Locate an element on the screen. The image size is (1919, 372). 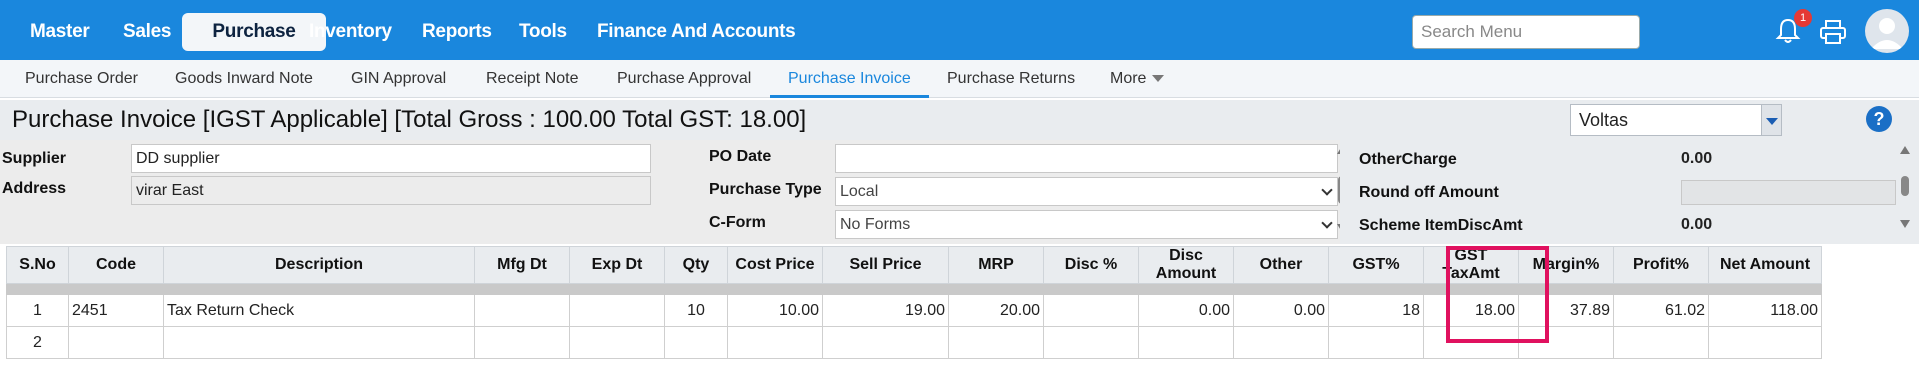
scroll-down-icon is located at coordinates (1905, 224).